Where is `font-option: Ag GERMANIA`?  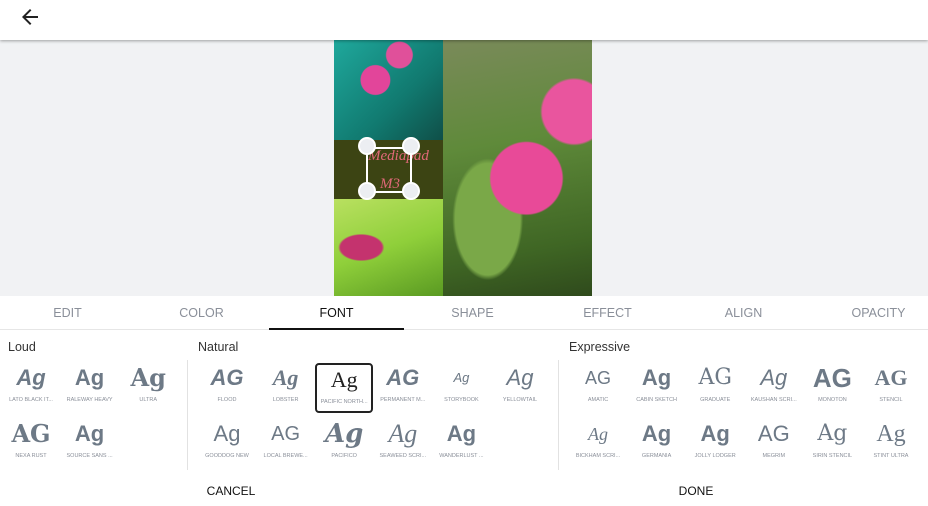
font-option: Ag GERMANIA is located at coordinates (657, 444).